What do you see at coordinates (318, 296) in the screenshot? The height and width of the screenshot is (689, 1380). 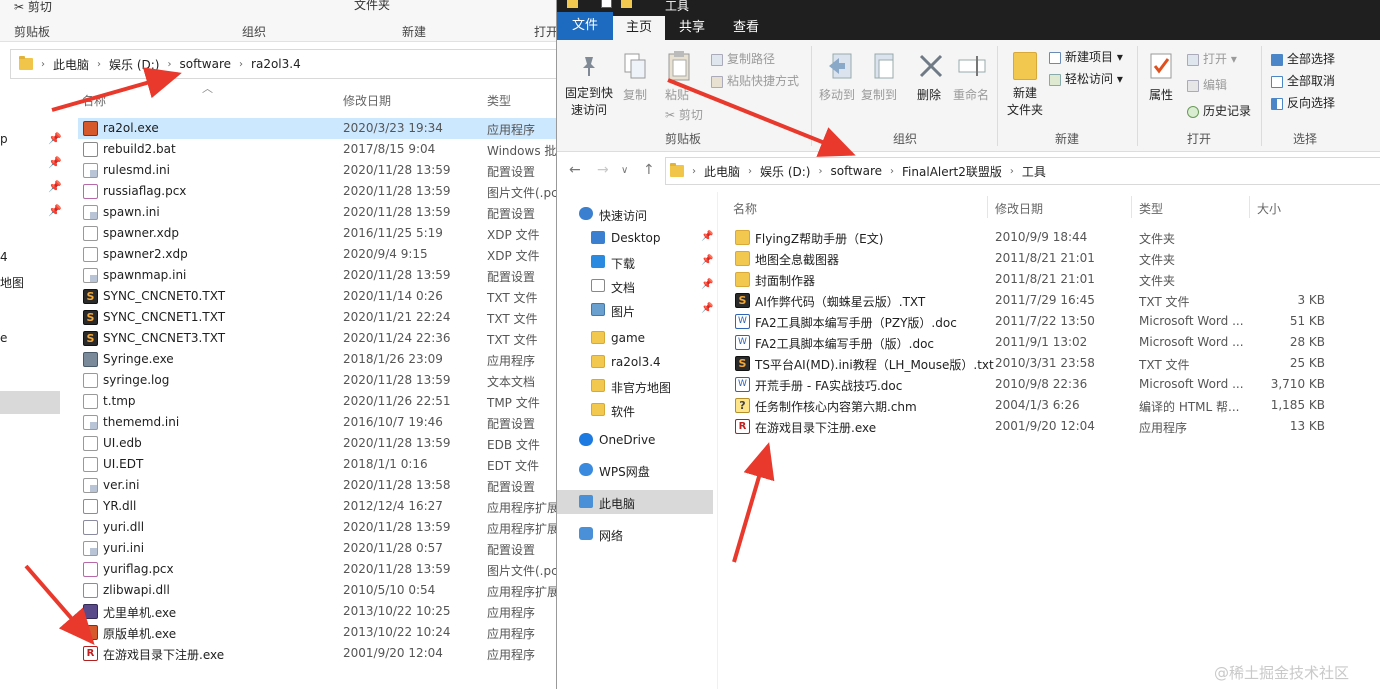 I see `table-row: S SYNC_CNCNET0.TXT 2020/11/14 0:26 TXT 文件` at bounding box center [318, 296].